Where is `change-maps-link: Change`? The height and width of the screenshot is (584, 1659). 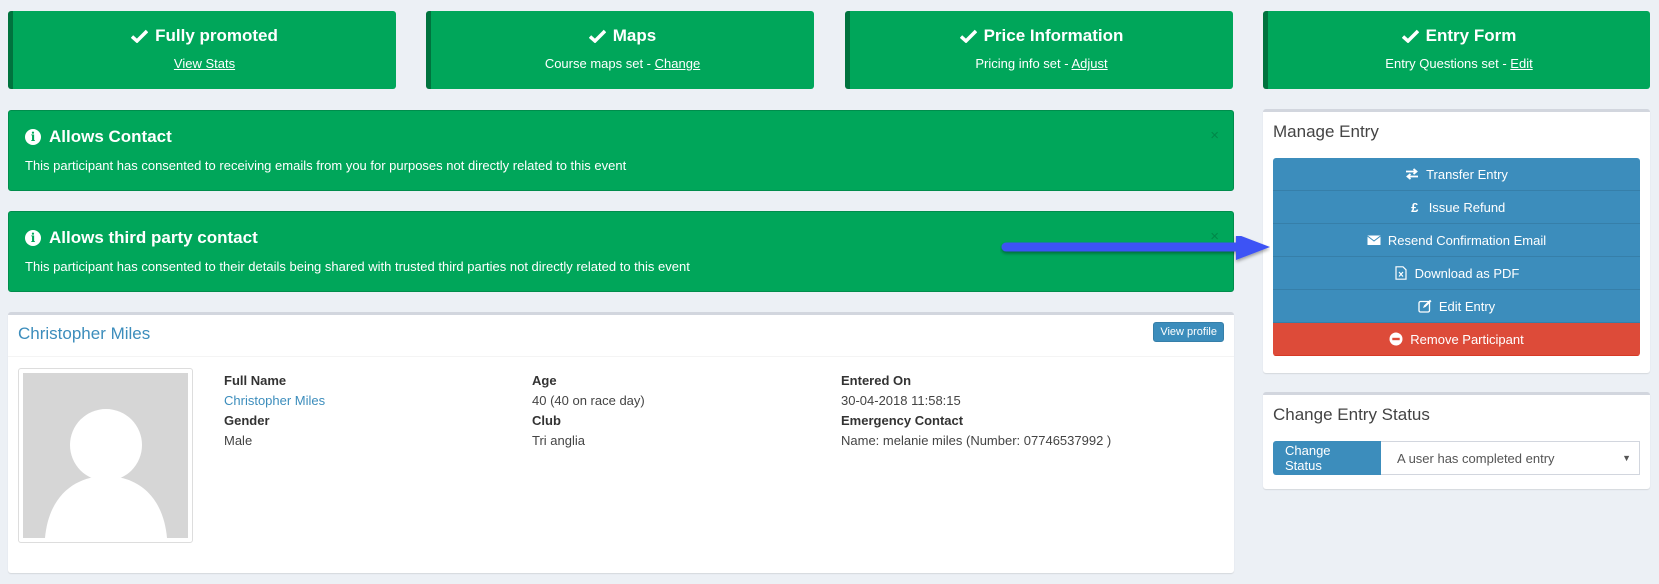 change-maps-link: Change is located at coordinates (678, 63).